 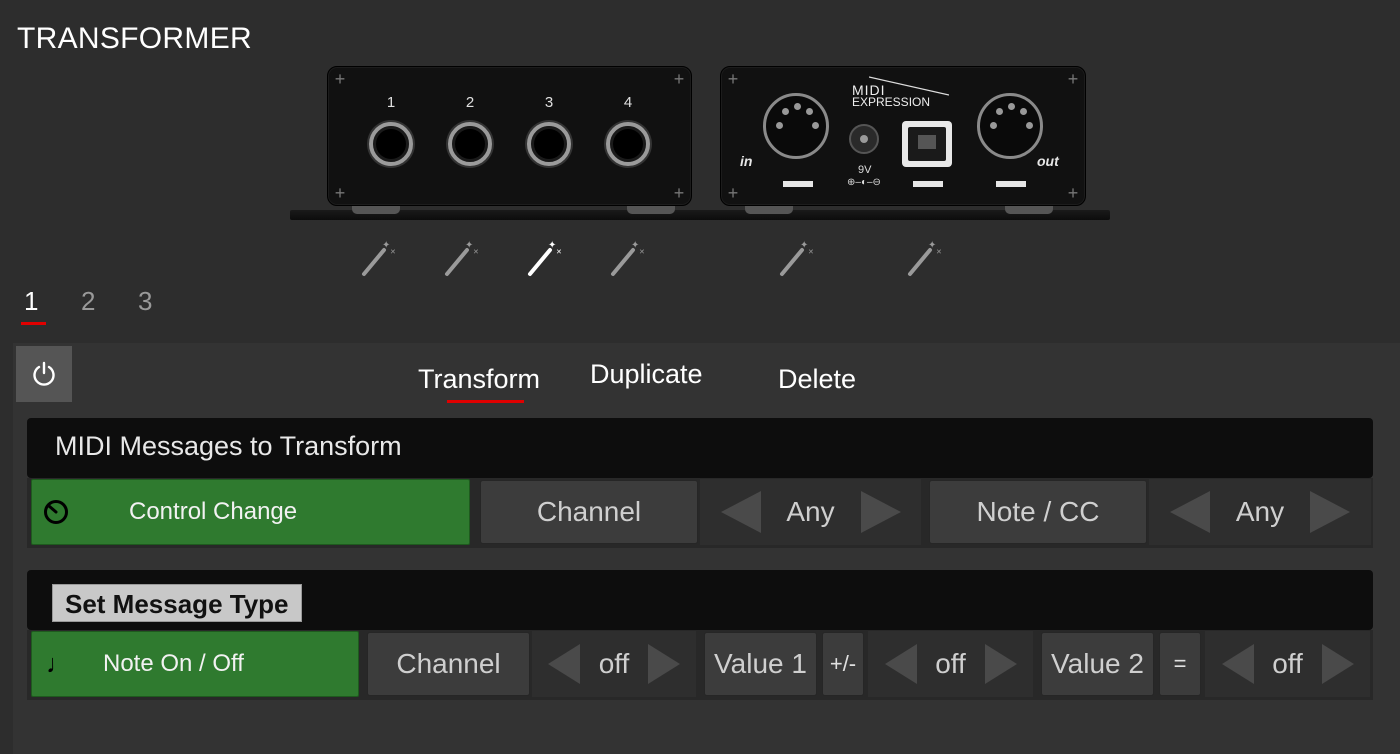 I want to click on source-notecc-value: Any, so click(x=1260, y=511).